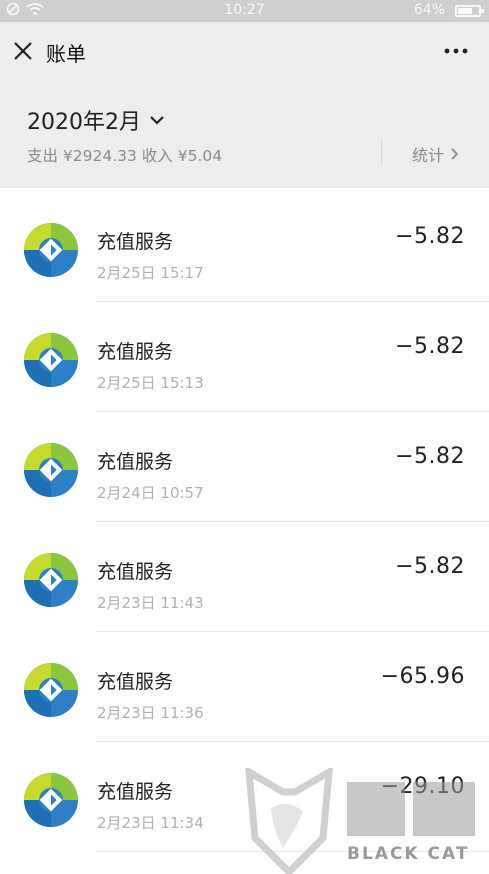 This screenshot has height=874, width=489. What do you see at coordinates (455, 154) in the screenshot?
I see `chevron-right-icon` at bounding box center [455, 154].